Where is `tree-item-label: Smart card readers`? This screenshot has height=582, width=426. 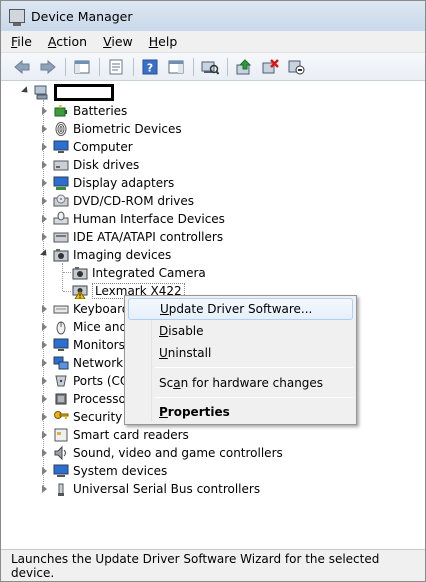
tree-item-label: Smart card readers is located at coordinates (131, 435).